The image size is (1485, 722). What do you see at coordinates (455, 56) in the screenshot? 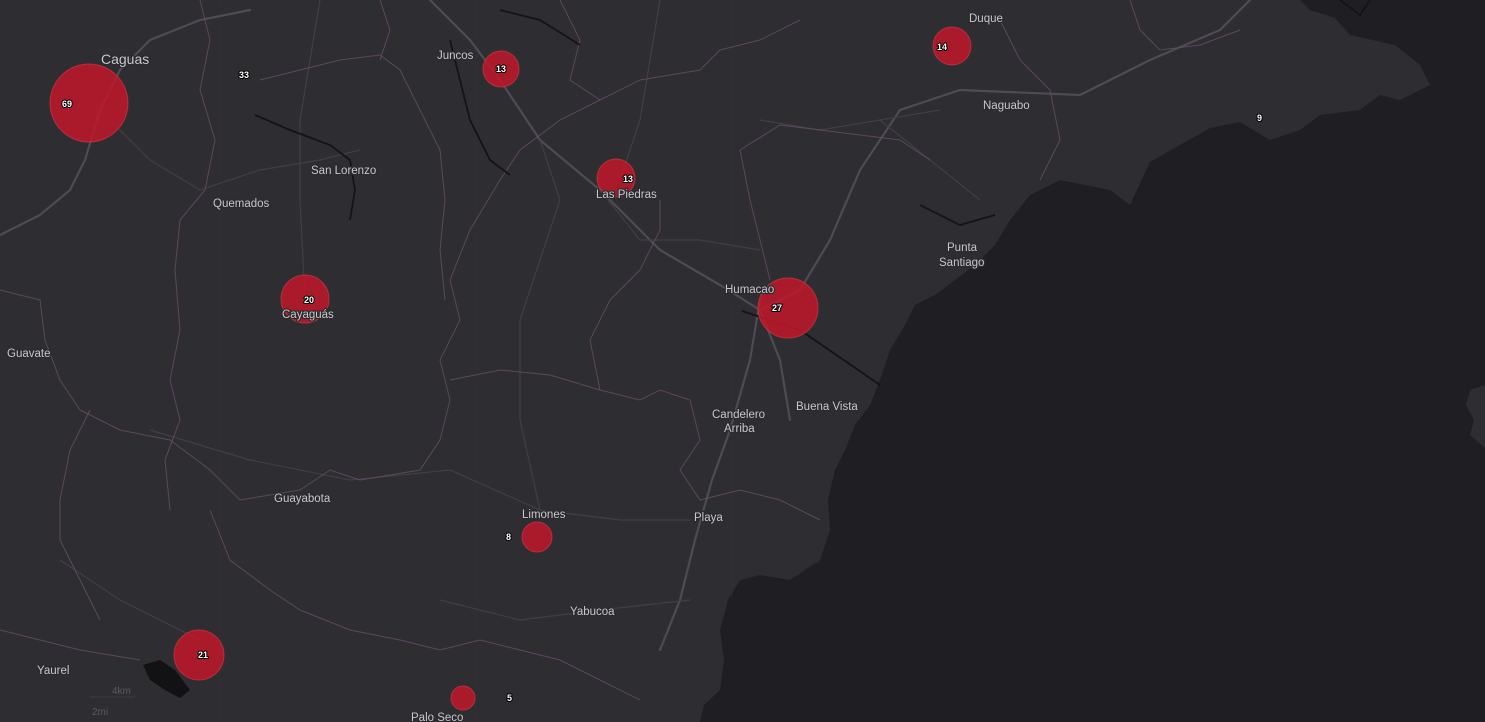
I see `place-label: Juncos` at bounding box center [455, 56].